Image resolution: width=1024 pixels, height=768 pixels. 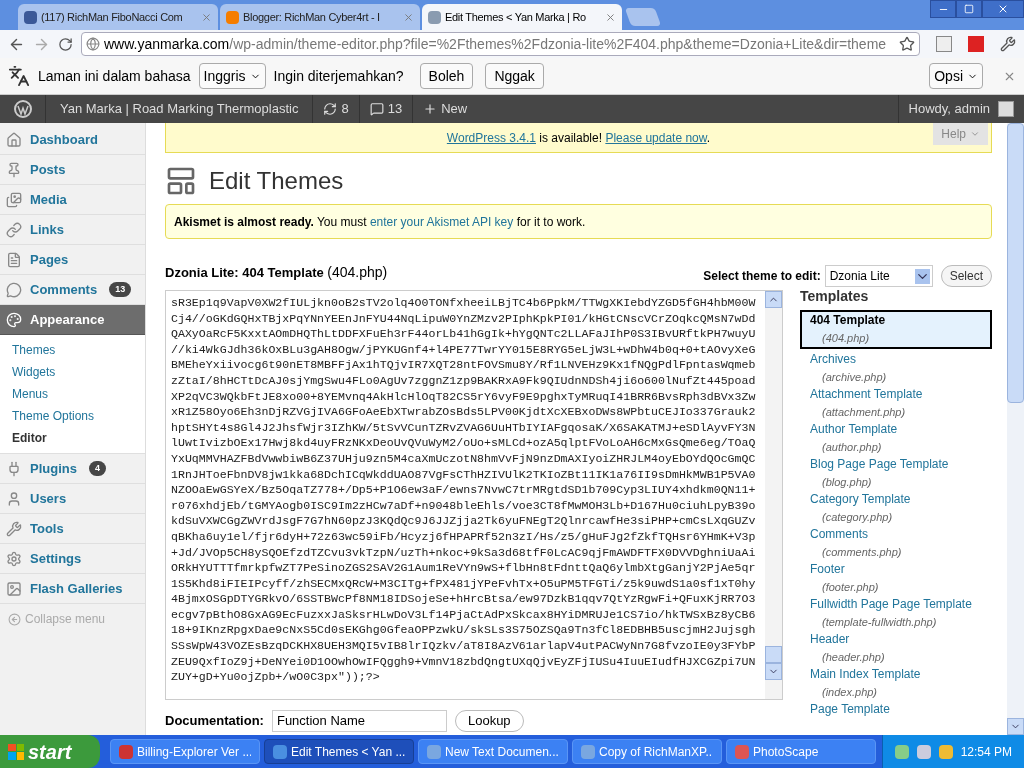 I want to click on start-button: start, so click(x=50, y=751).